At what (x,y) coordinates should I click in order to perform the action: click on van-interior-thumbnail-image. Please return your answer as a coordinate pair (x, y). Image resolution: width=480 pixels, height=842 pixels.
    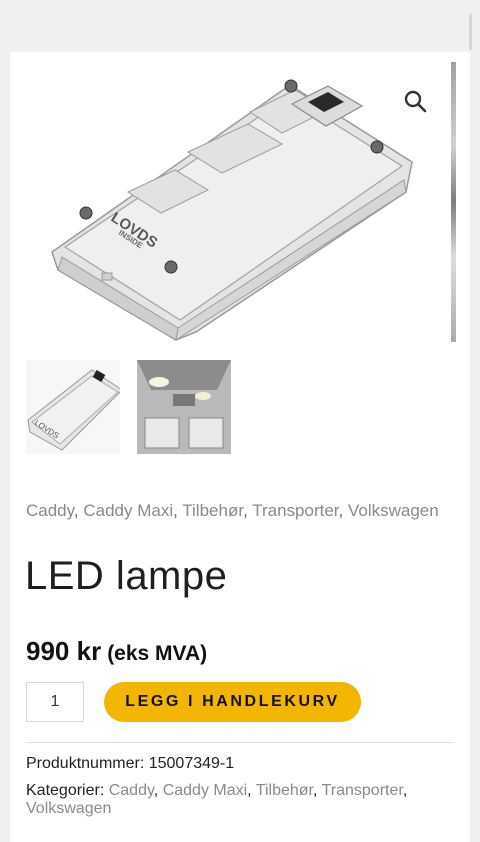
    Looking at the image, I should click on (184, 407).